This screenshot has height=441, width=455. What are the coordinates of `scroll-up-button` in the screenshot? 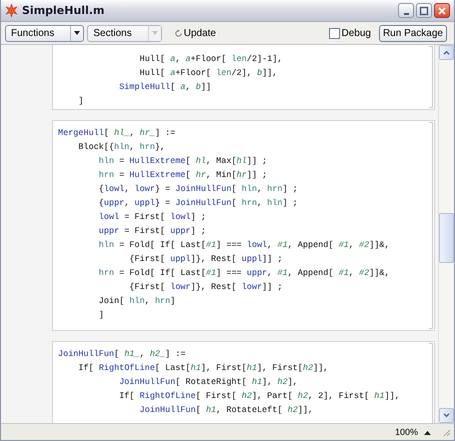 It's located at (446, 52).